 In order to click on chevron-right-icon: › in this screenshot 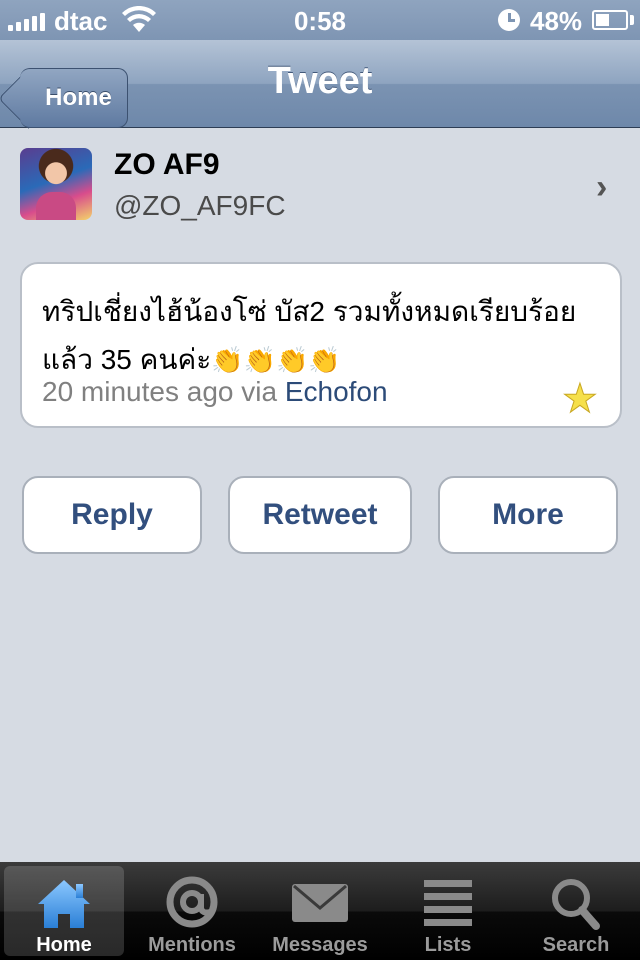, I will do `click(601, 187)`.